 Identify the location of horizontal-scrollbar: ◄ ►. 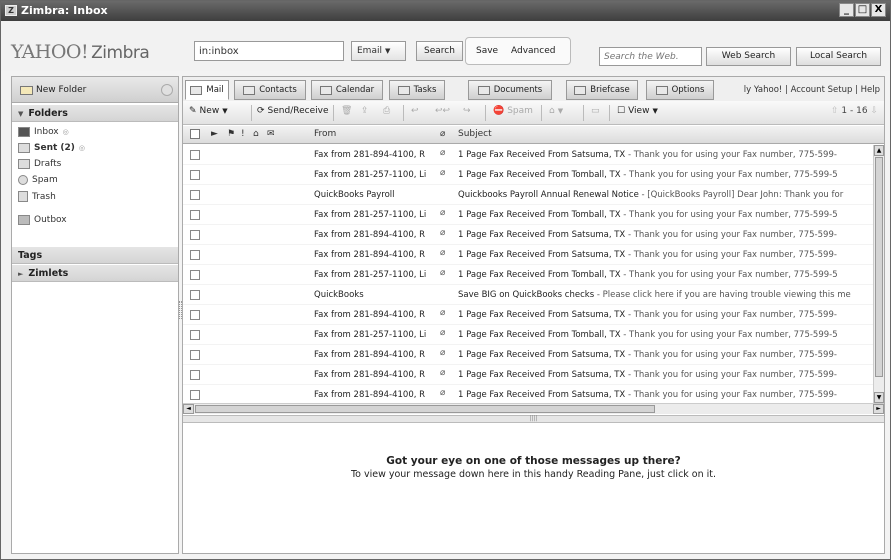
(533, 408).